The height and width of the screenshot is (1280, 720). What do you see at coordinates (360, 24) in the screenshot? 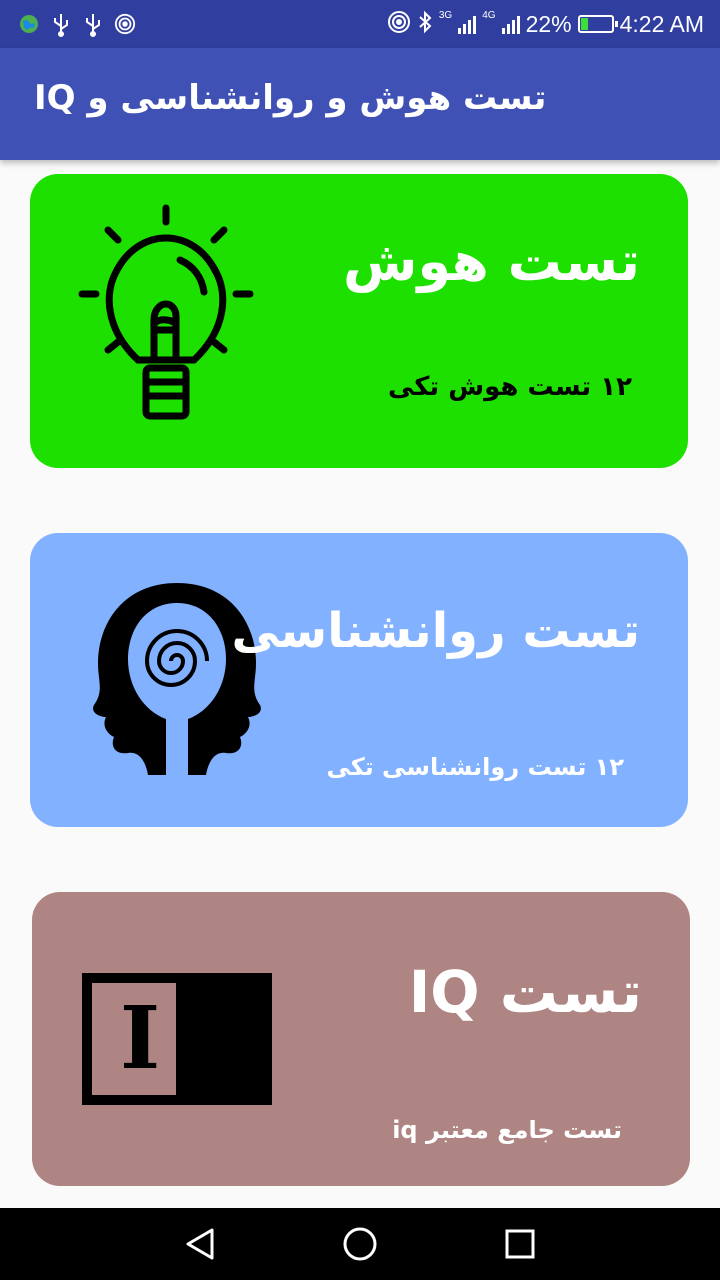
I see `status-bar: 3G 4G 22% 4:22 AM` at bounding box center [360, 24].